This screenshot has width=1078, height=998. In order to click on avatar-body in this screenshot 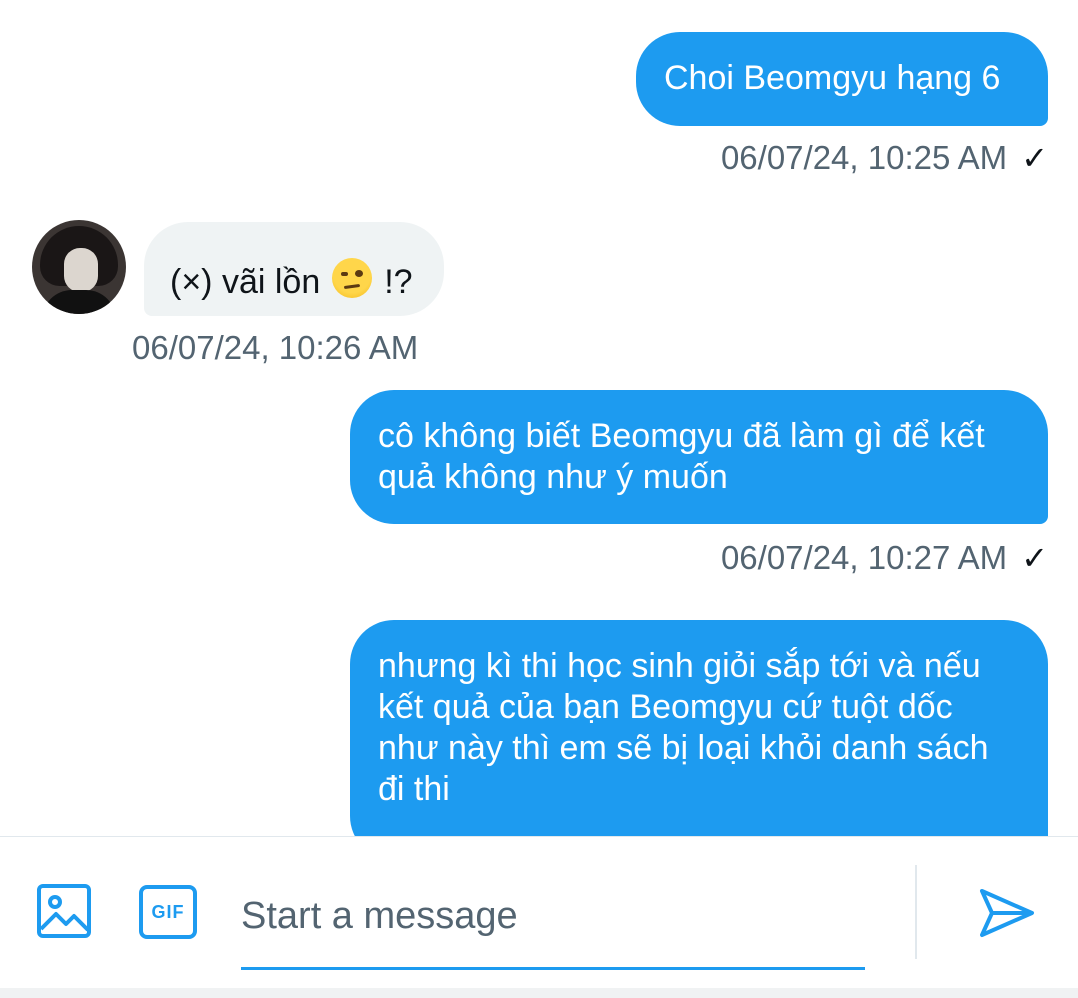, I will do `click(79, 302)`.